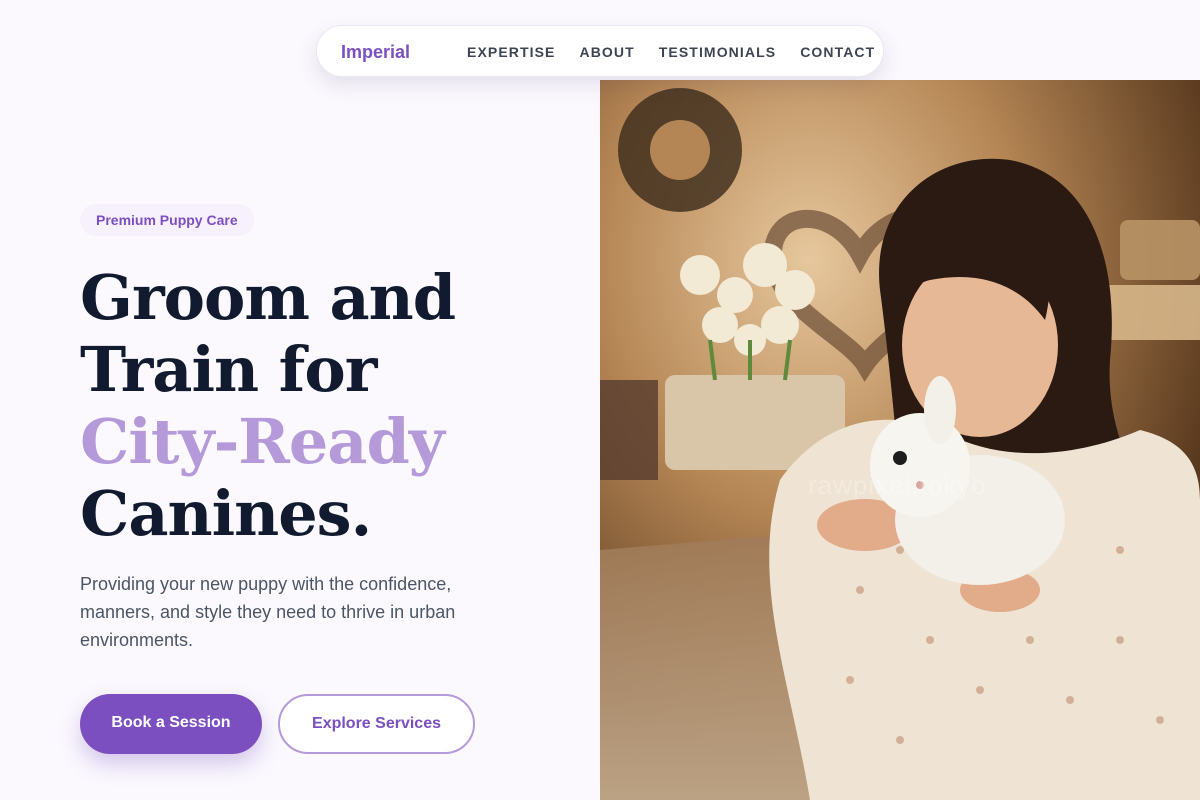  Describe the element at coordinates (511, 52) in the screenshot. I see `nav-link-expertise: EXPERTISE` at that location.